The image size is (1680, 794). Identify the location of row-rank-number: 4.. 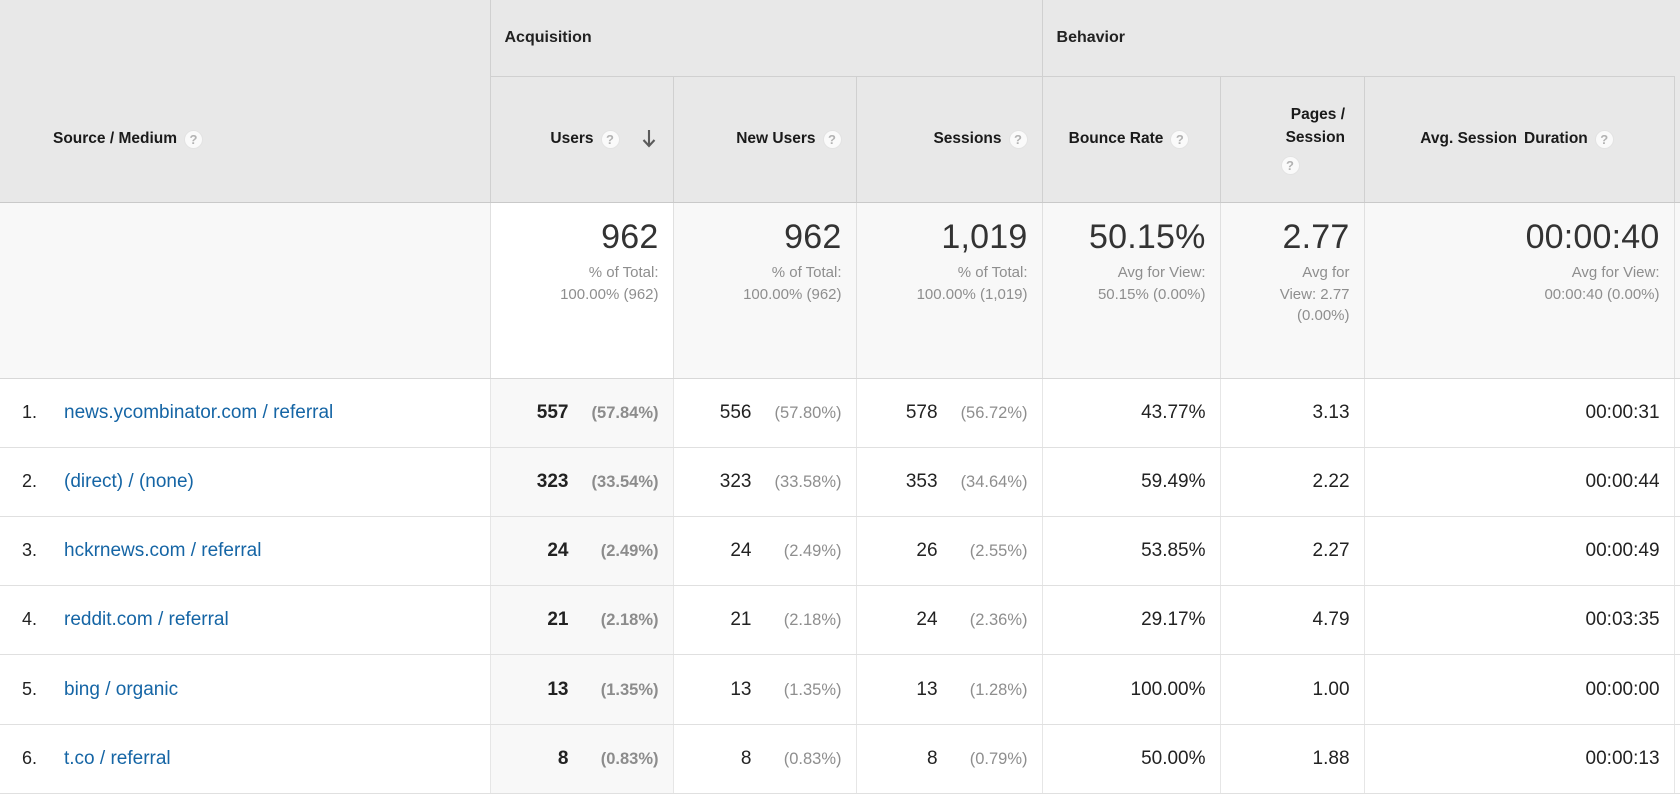
(30, 619).